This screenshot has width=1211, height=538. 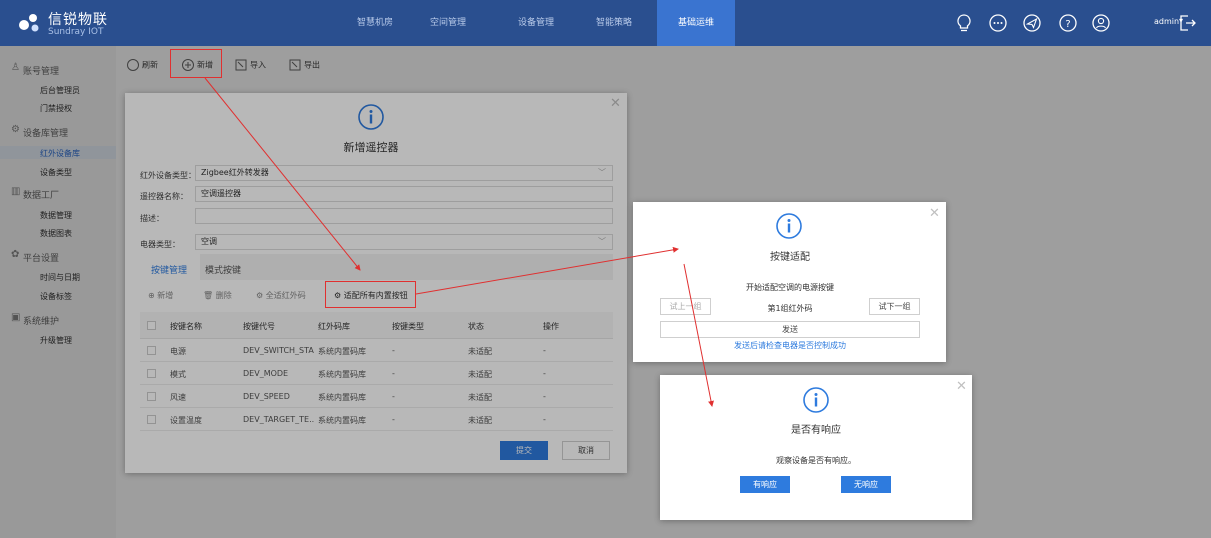 I want to click on nav-smart-room: 智慧机房, so click(x=375, y=23).